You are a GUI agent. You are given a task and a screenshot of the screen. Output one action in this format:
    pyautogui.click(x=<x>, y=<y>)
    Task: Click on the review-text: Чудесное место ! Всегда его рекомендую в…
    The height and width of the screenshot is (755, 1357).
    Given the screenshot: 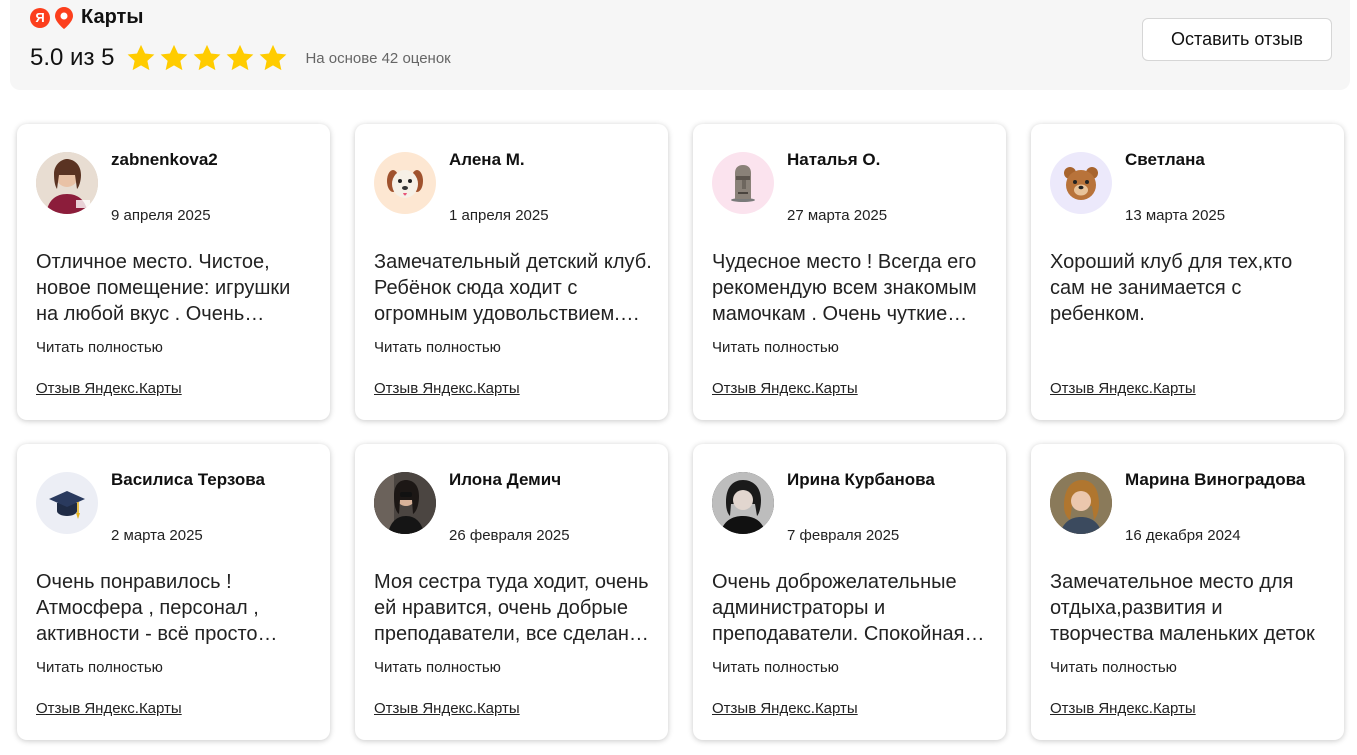 What is the action you would take?
    pyautogui.click(x=844, y=288)
    